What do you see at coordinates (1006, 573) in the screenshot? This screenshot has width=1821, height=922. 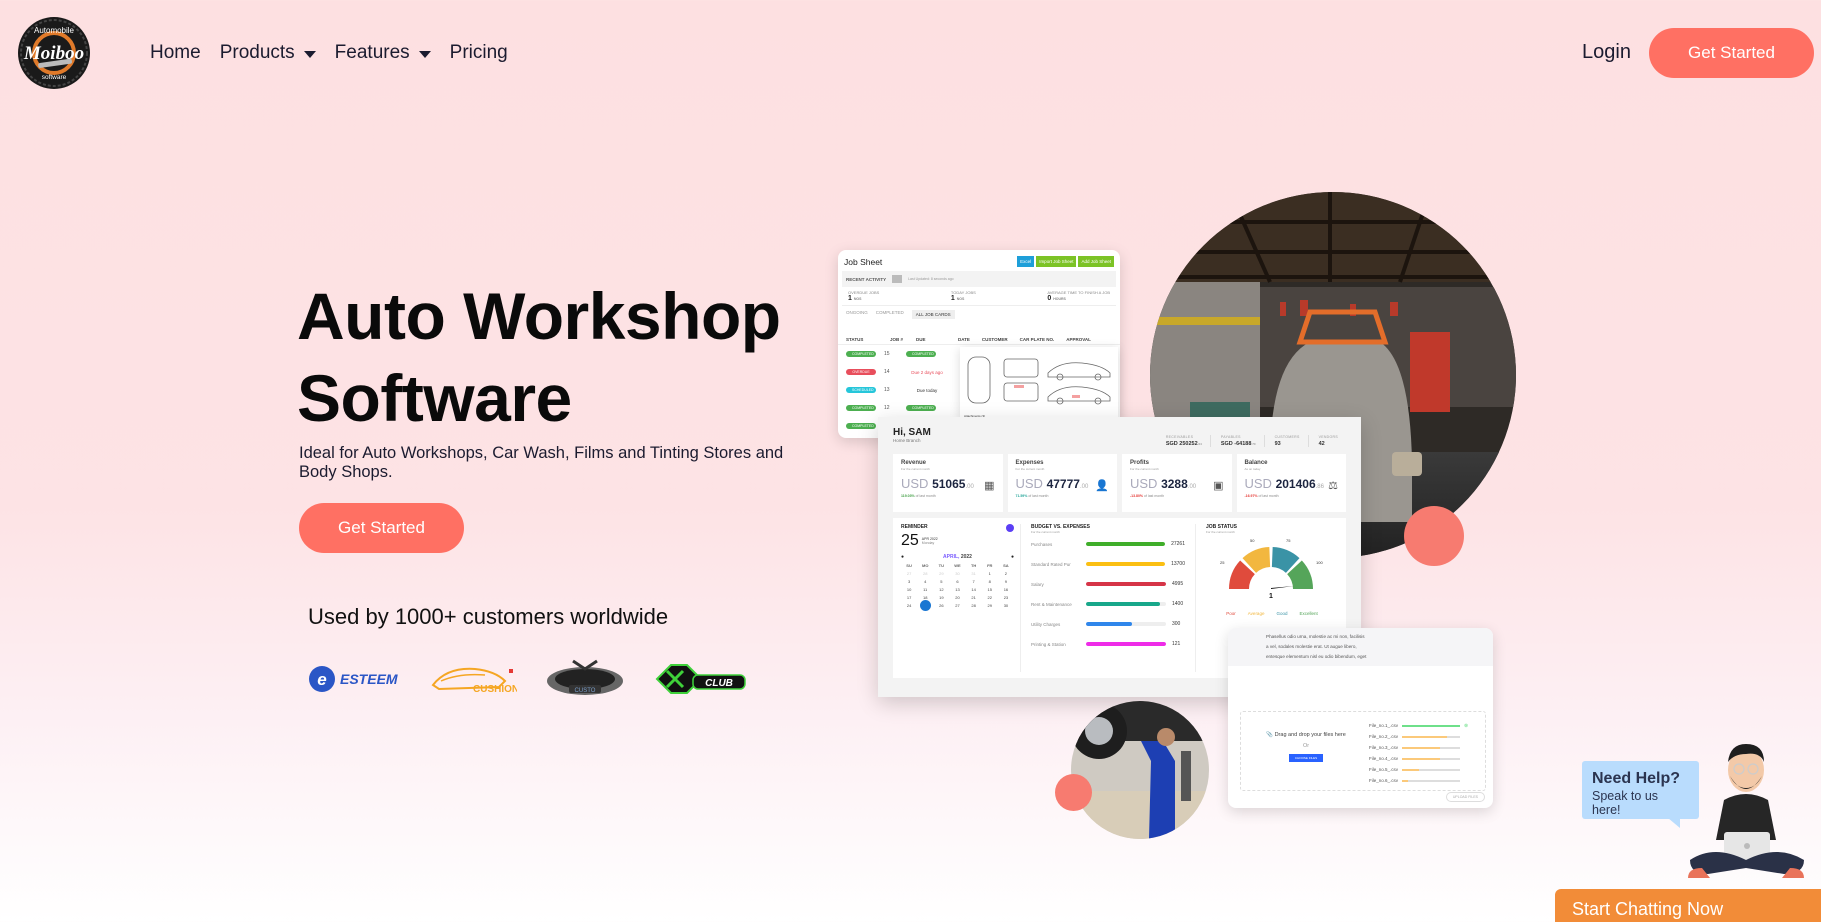 I see `calendar-day: 2` at bounding box center [1006, 573].